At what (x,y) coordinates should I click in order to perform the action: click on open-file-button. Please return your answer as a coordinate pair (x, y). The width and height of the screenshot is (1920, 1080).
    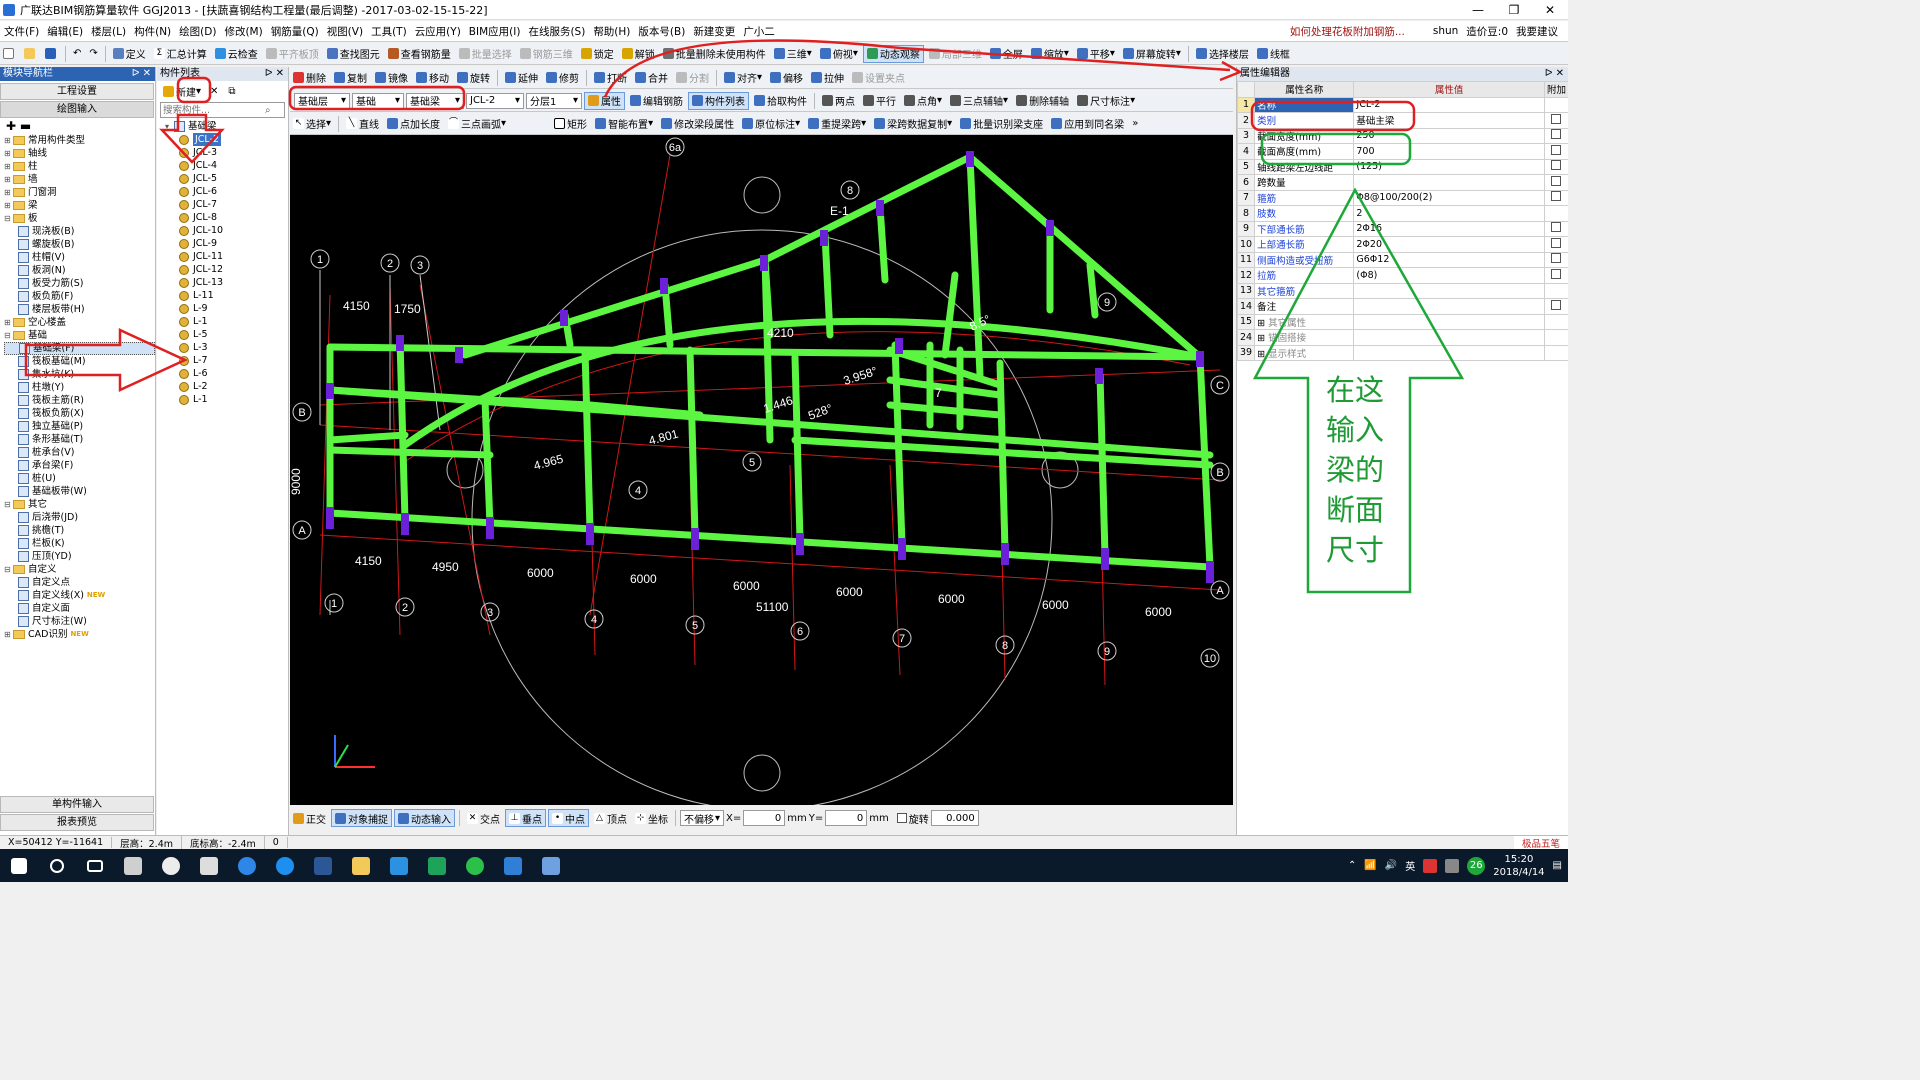
    Looking at the image, I should click on (30, 54).